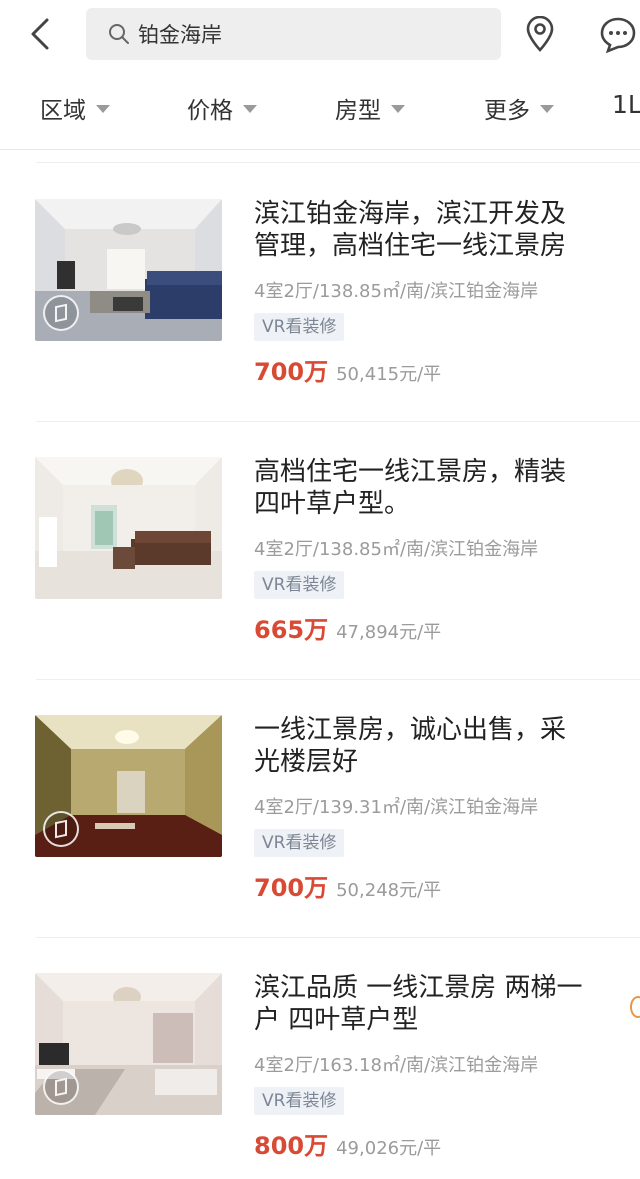 The width and height of the screenshot is (640, 1179). I want to click on search-input: 铂金海岸, so click(293, 34).